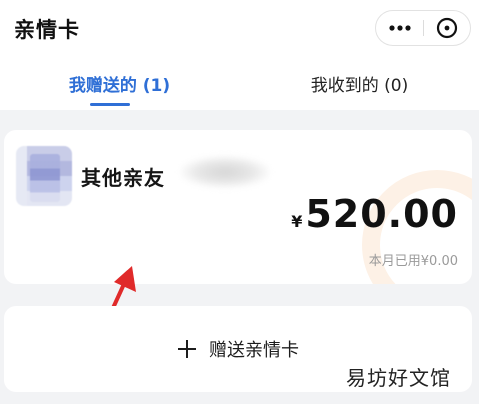 Image resolution: width=479 pixels, height=404 pixels. What do you see at coordinates (398, 376) in the screenshot?
I see `site-watermark: 易坊好文馆` at bounding box center [398, 376].